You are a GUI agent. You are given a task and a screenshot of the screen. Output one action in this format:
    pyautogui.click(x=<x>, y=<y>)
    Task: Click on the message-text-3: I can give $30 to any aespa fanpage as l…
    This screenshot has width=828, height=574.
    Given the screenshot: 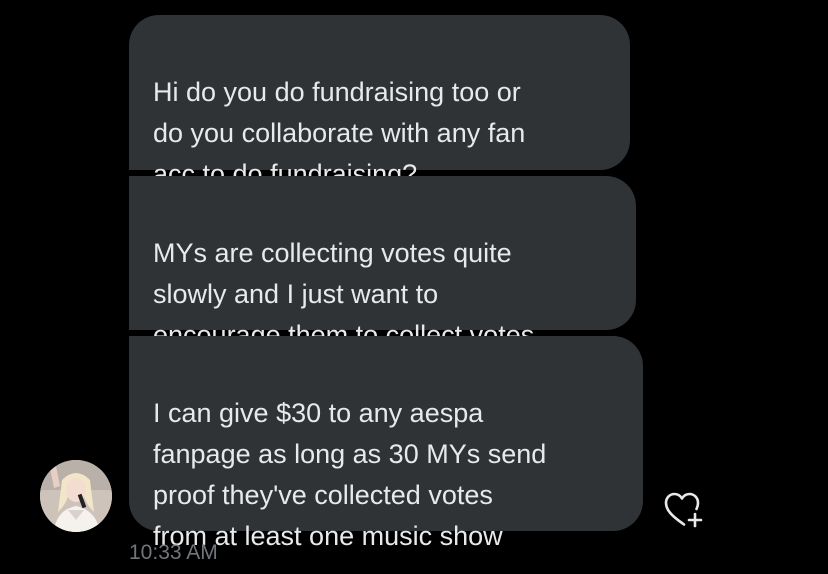 What is the action you would take?
    pyautogui.click(x=350, y=474)
    